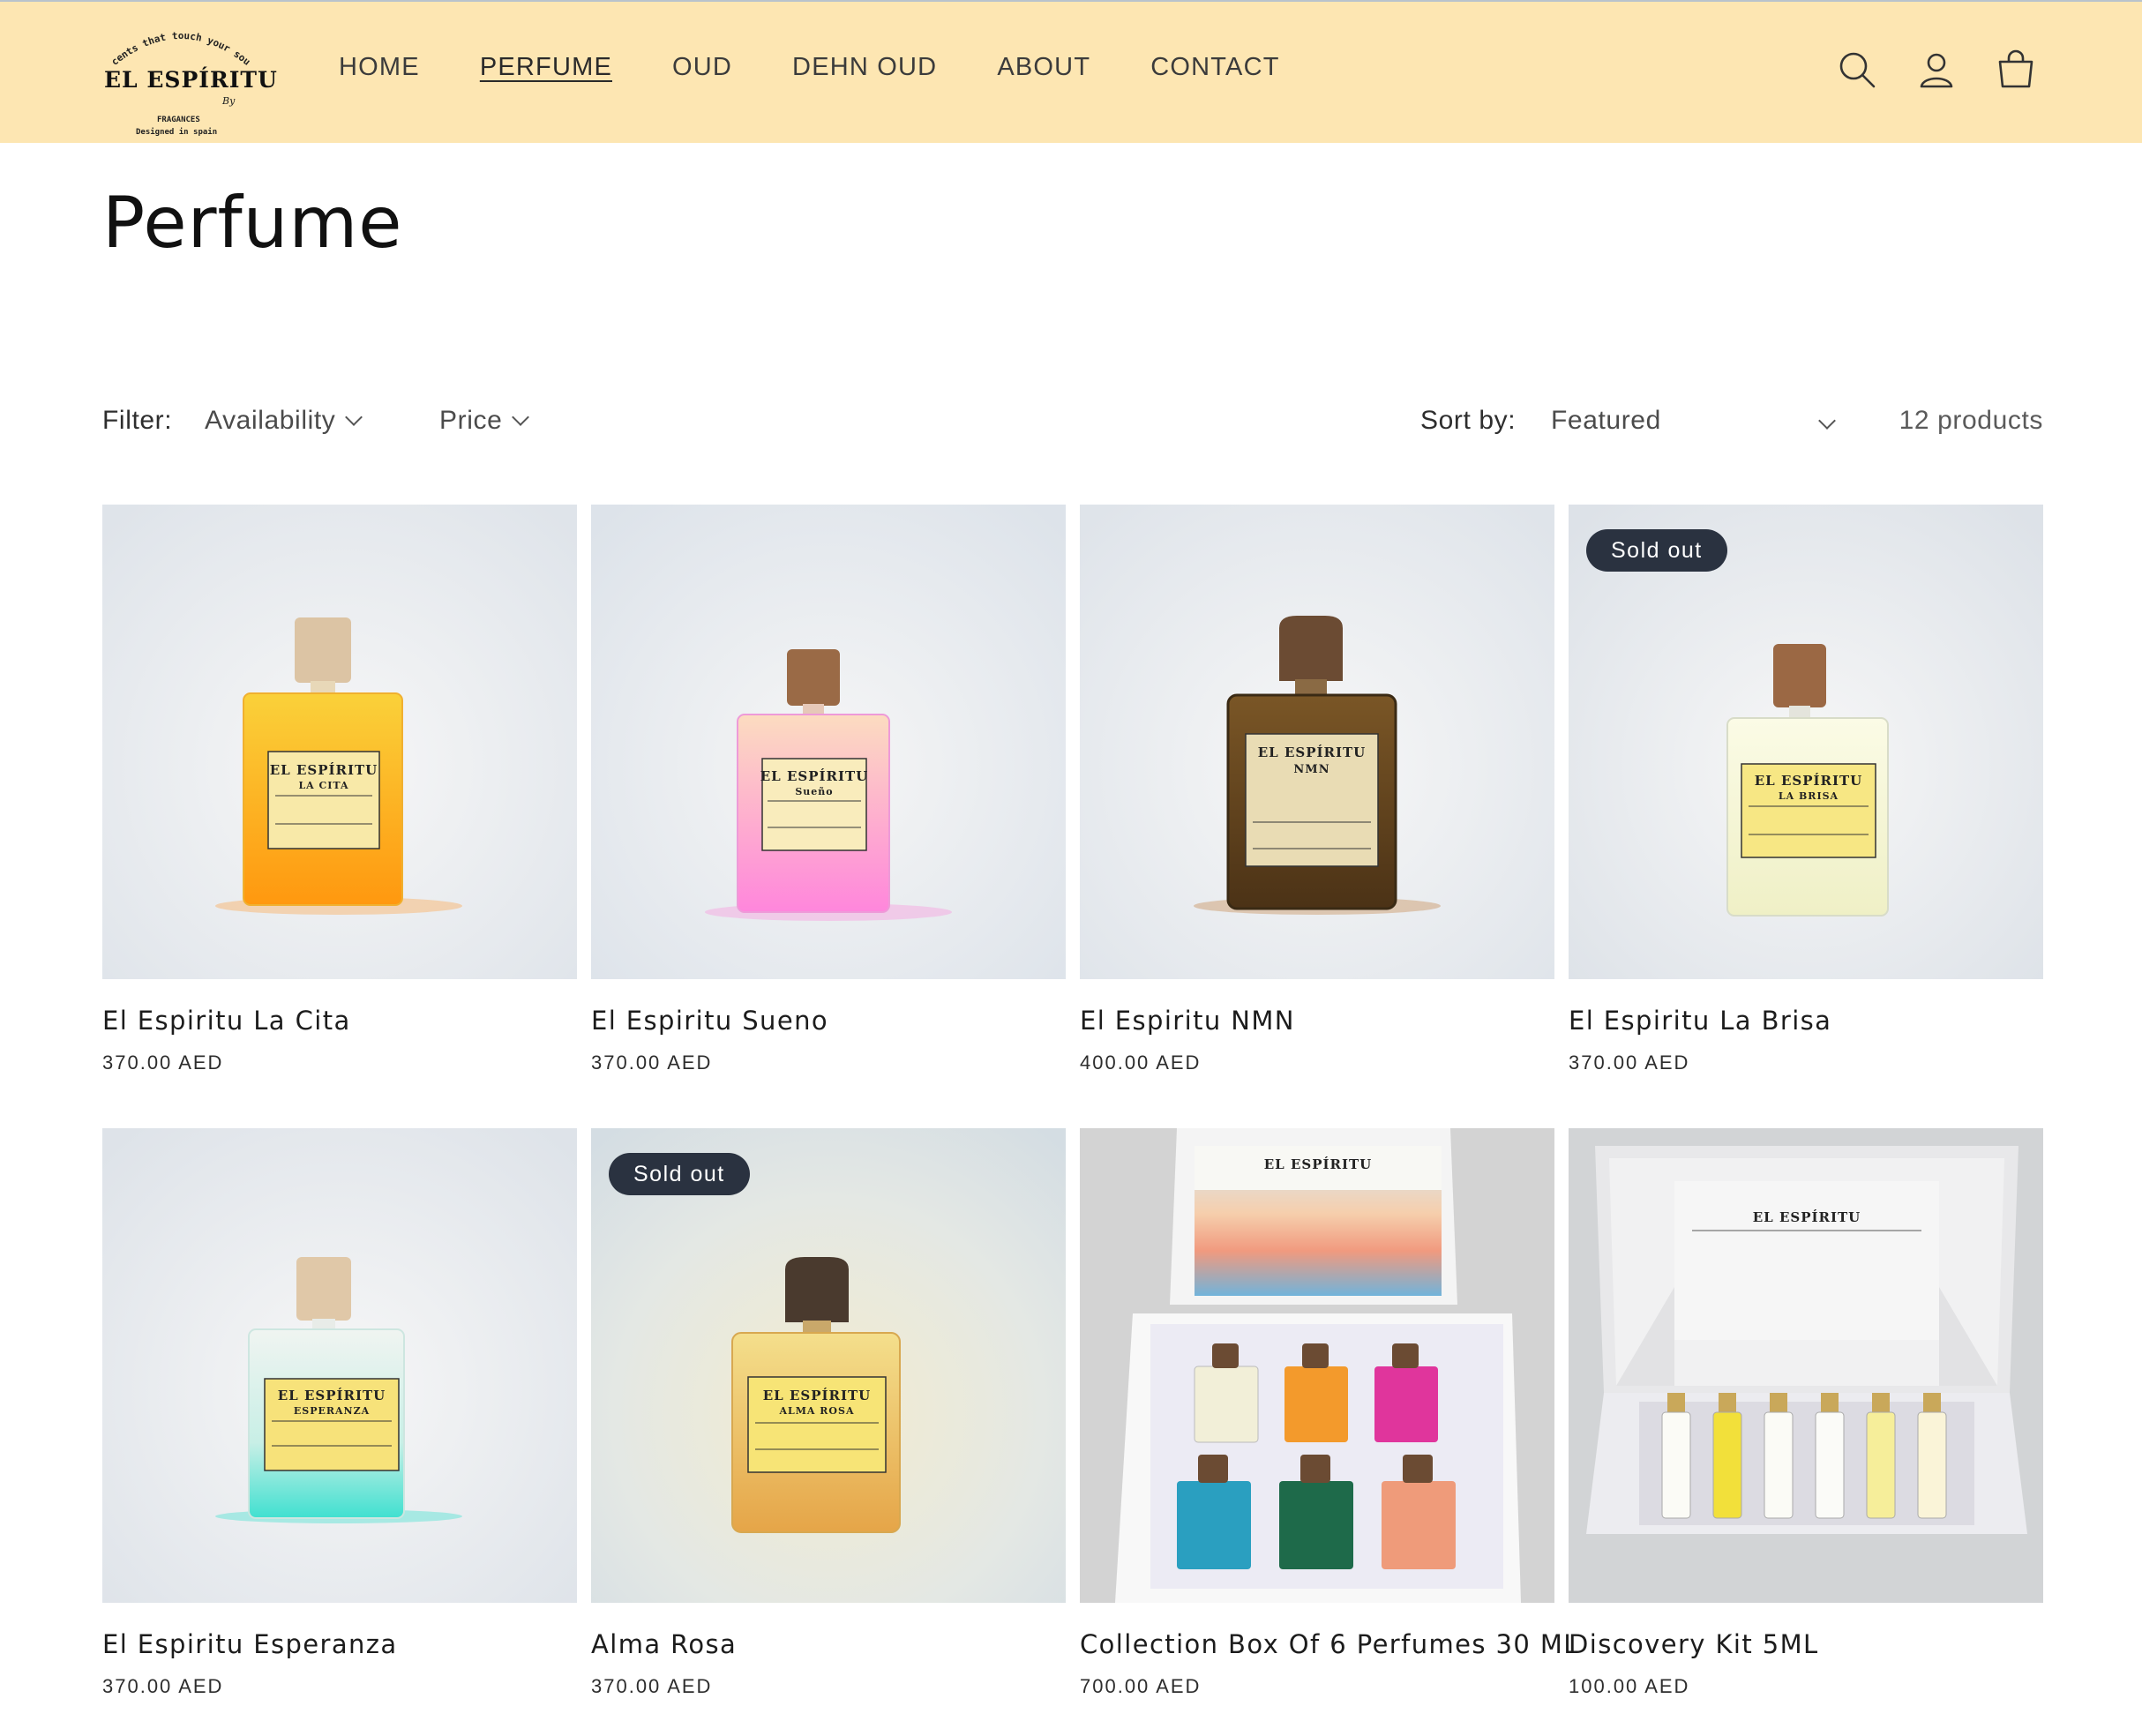  Describe the element at coordinates (1606, 420) in the screenshot. I see `sort-value: Featured` at that location.